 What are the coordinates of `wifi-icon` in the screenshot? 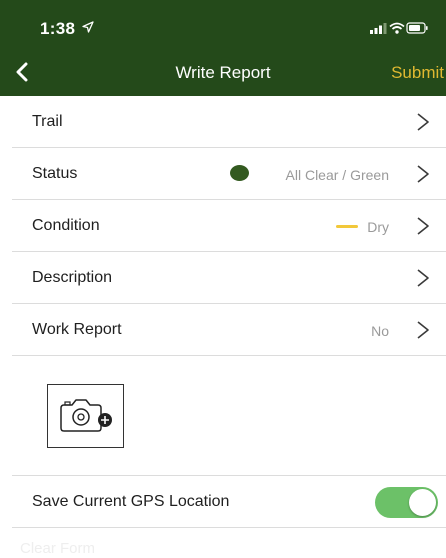 It's located at (397, 28).